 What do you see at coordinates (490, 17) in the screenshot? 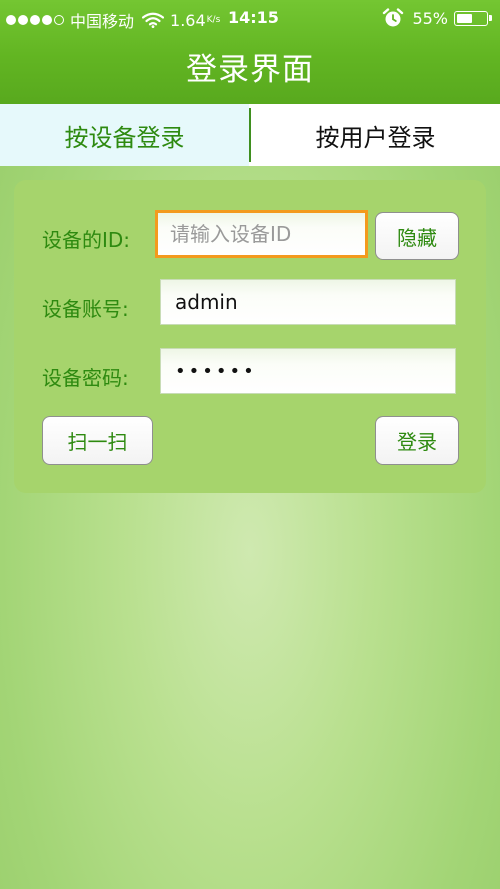
I see `battery-cap` at bounding box center [490, 17].